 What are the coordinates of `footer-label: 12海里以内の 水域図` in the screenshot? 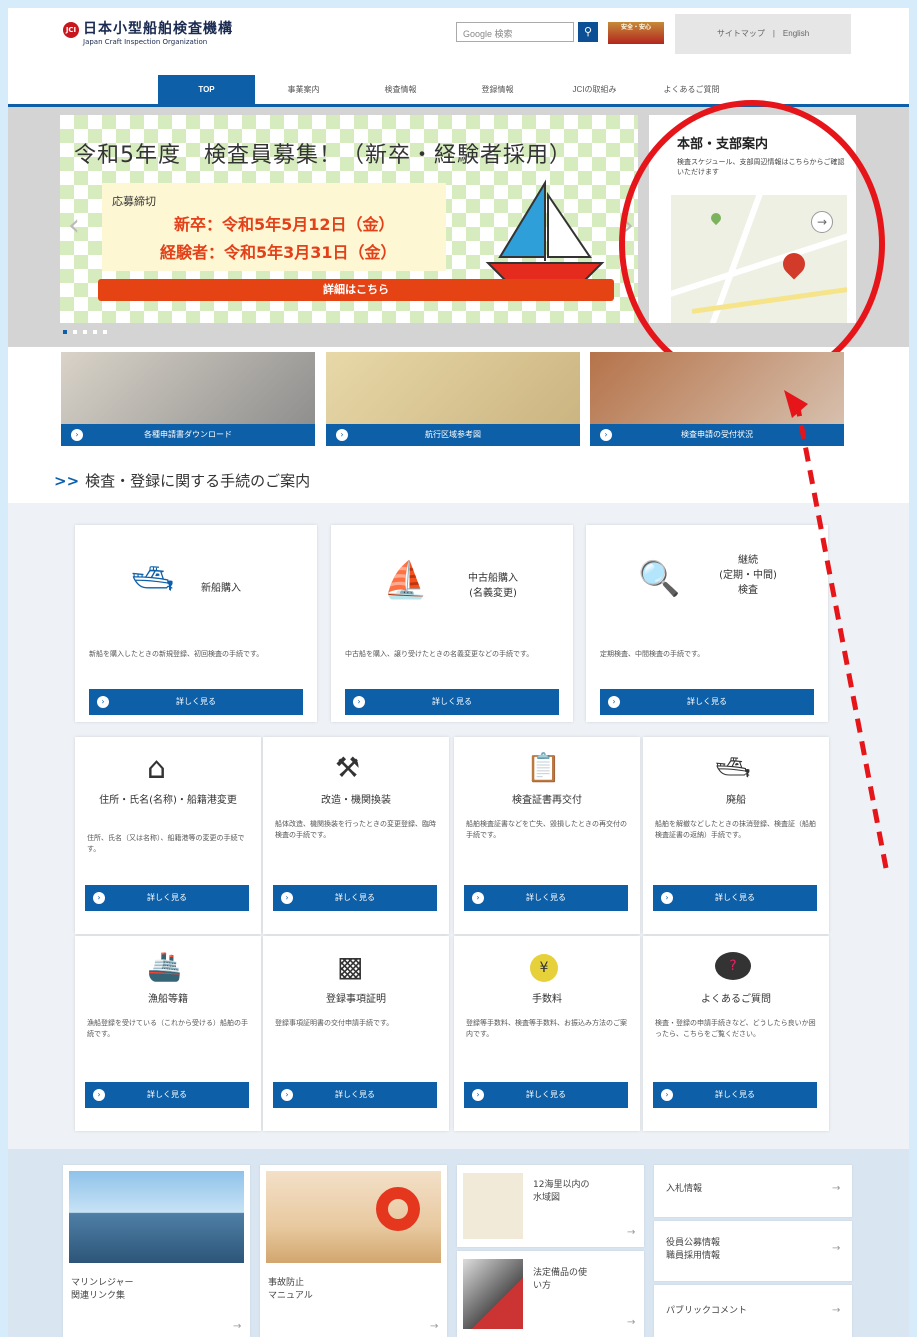 It's located at (561, 1191).